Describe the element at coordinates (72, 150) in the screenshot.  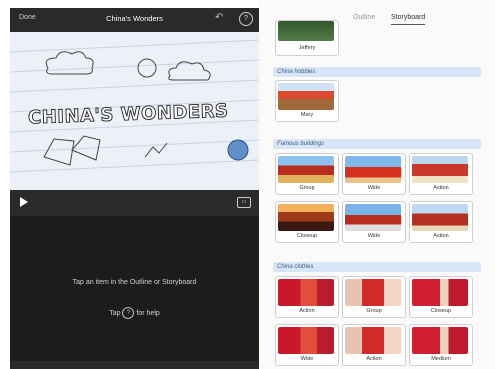
I see `chairs-sketch` at that location.